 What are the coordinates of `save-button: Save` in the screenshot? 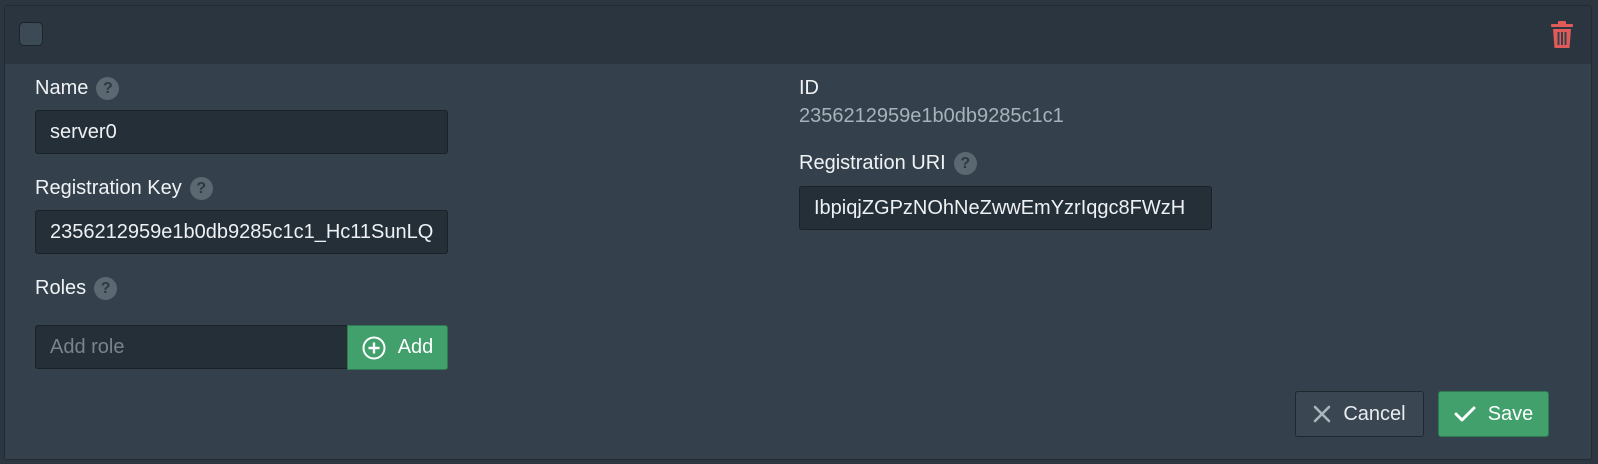 It's located at (1493, 414).